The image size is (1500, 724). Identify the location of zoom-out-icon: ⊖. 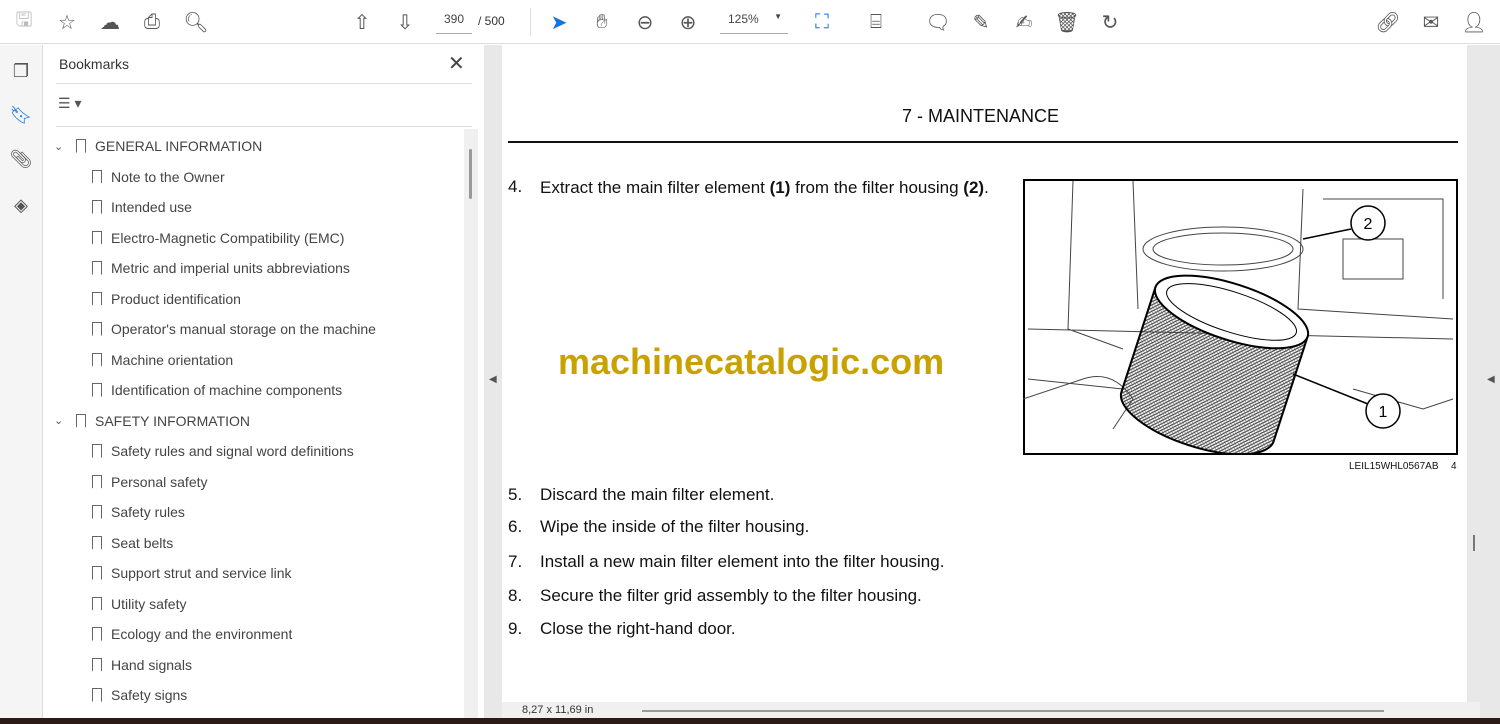
(645, 22).